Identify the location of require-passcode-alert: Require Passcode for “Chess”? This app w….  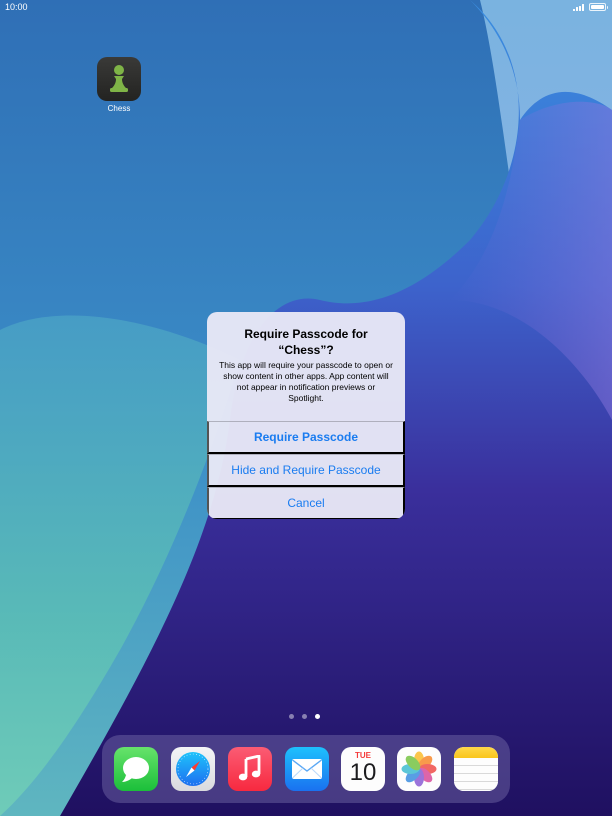
(306, 415).